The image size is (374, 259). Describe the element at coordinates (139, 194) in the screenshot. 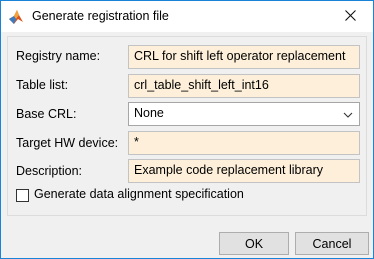

I see `data-alignment-label: Generate data alignment specification` at that location.